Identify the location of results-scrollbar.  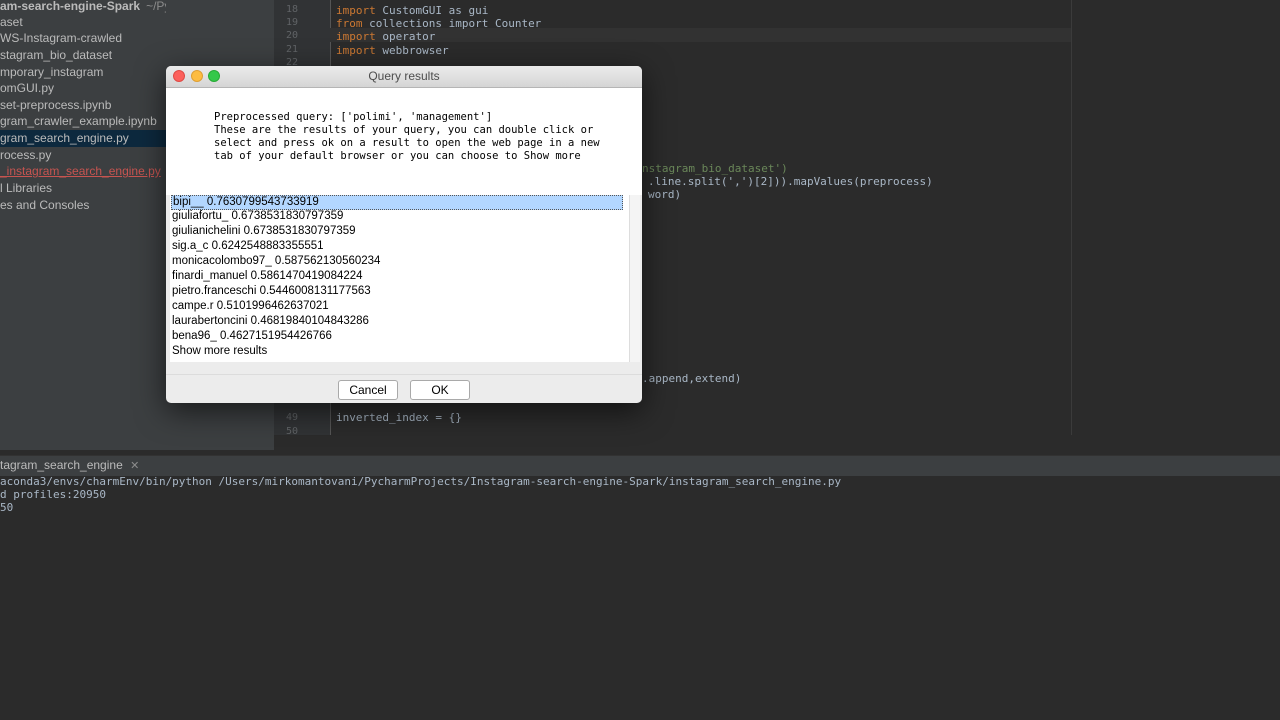
(634, 278).